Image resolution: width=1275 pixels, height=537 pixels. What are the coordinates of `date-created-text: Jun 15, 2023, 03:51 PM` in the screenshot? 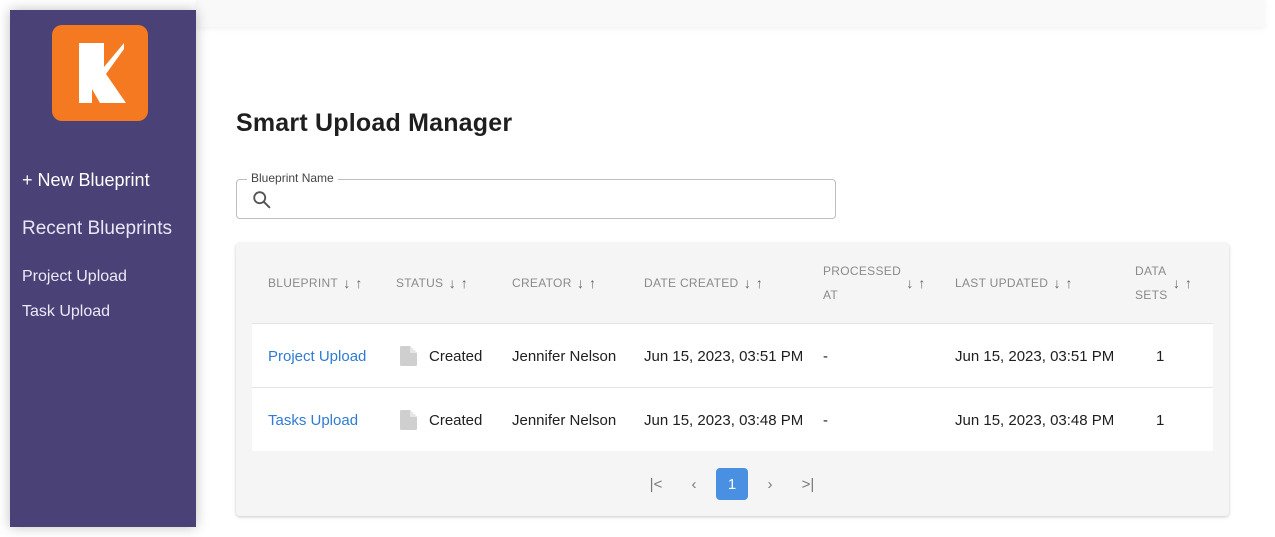 It's located at (724, 356).